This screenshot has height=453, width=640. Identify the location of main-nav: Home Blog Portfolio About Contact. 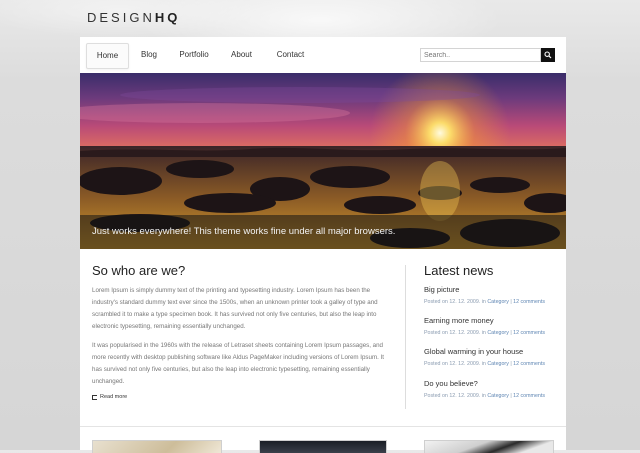
(323, 55).